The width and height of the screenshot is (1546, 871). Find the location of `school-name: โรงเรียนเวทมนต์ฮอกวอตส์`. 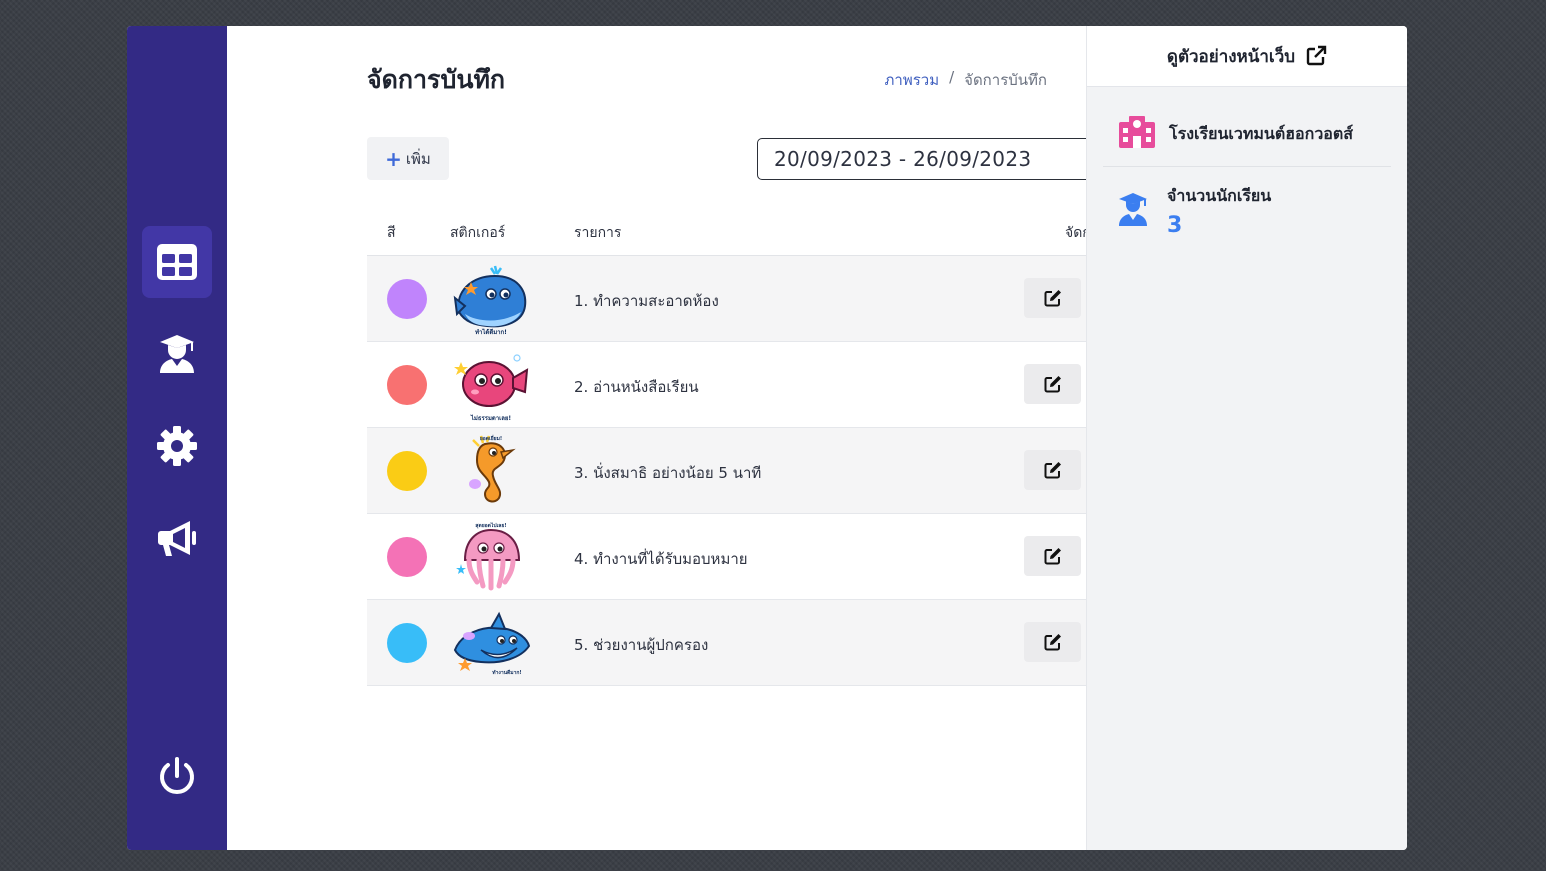

school-name: โรงเรียนเวทมนต์ฮอกวอตส์ is located at coordinates (1261, 133).